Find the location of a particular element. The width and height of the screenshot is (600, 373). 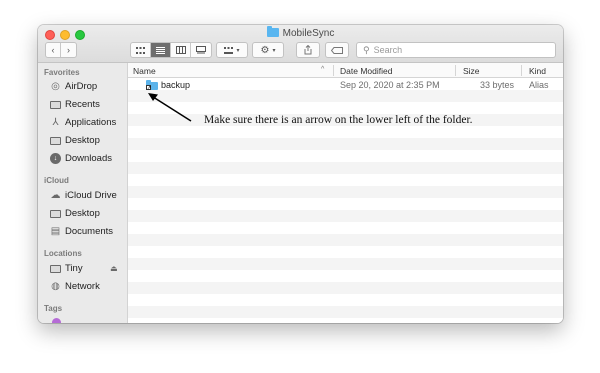

applications-icon: ⅄ is located at coordinates (55, 122).